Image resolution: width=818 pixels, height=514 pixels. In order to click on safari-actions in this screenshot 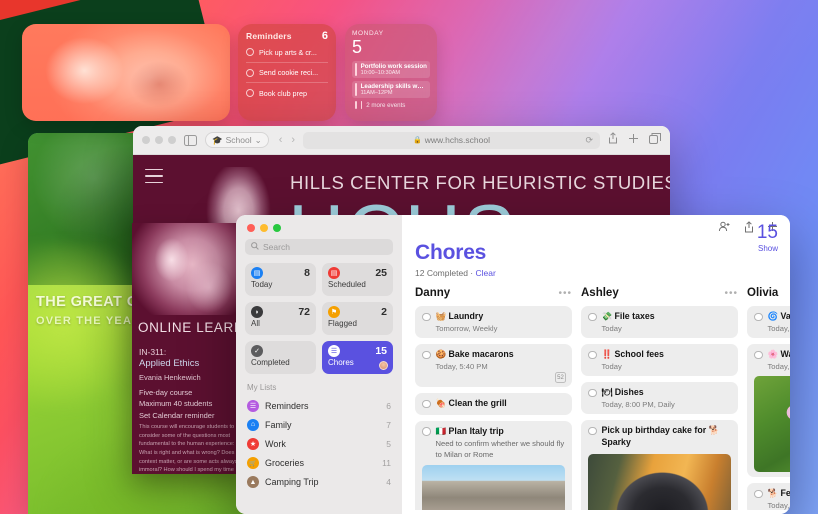, I will do `click(634, 140)`.